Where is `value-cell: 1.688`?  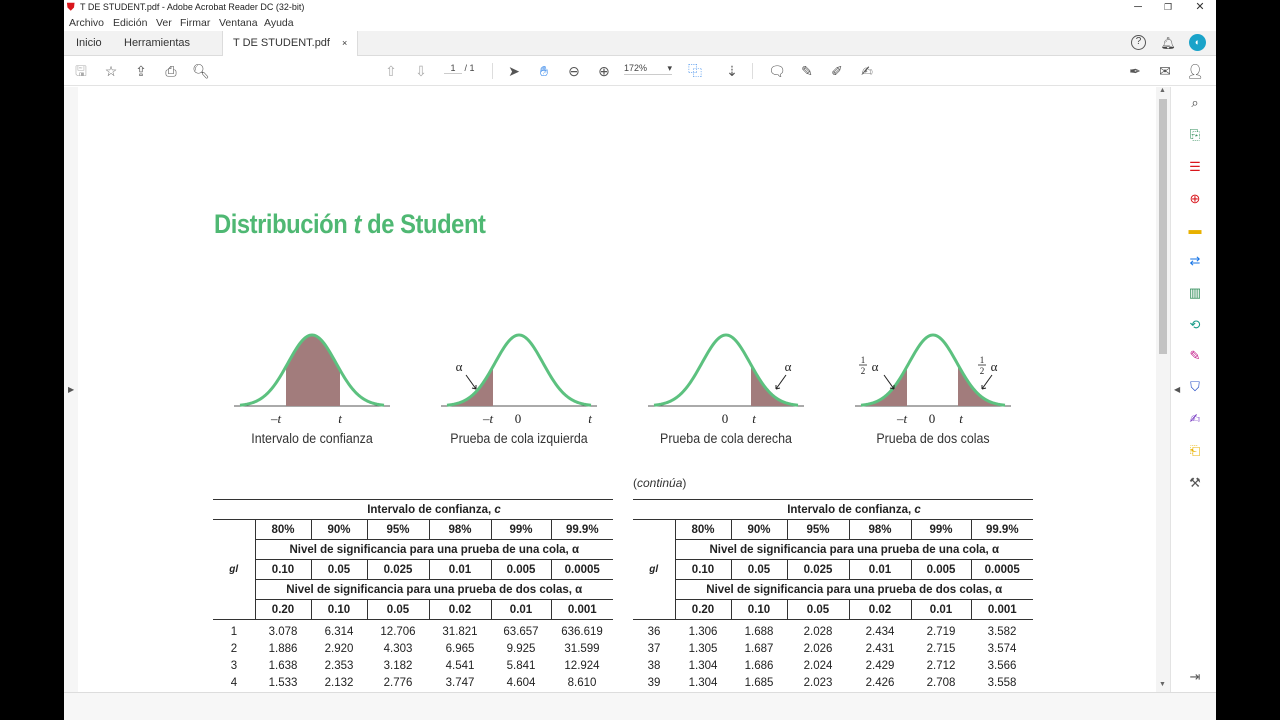 value-cell: 1.688 is located at coordinates (759, 632).